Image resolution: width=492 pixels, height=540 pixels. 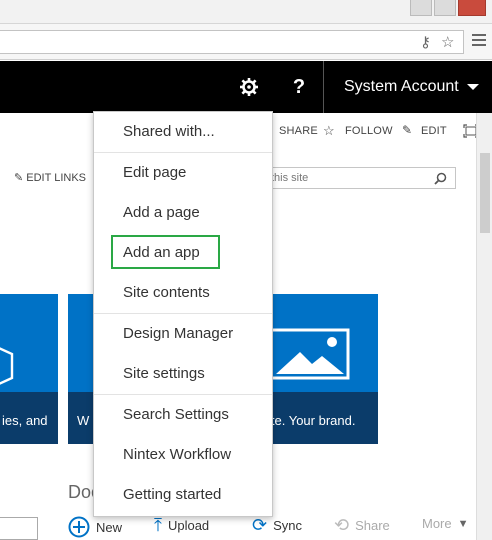 I want to click on highlight-box, so click(x=165, y=252).